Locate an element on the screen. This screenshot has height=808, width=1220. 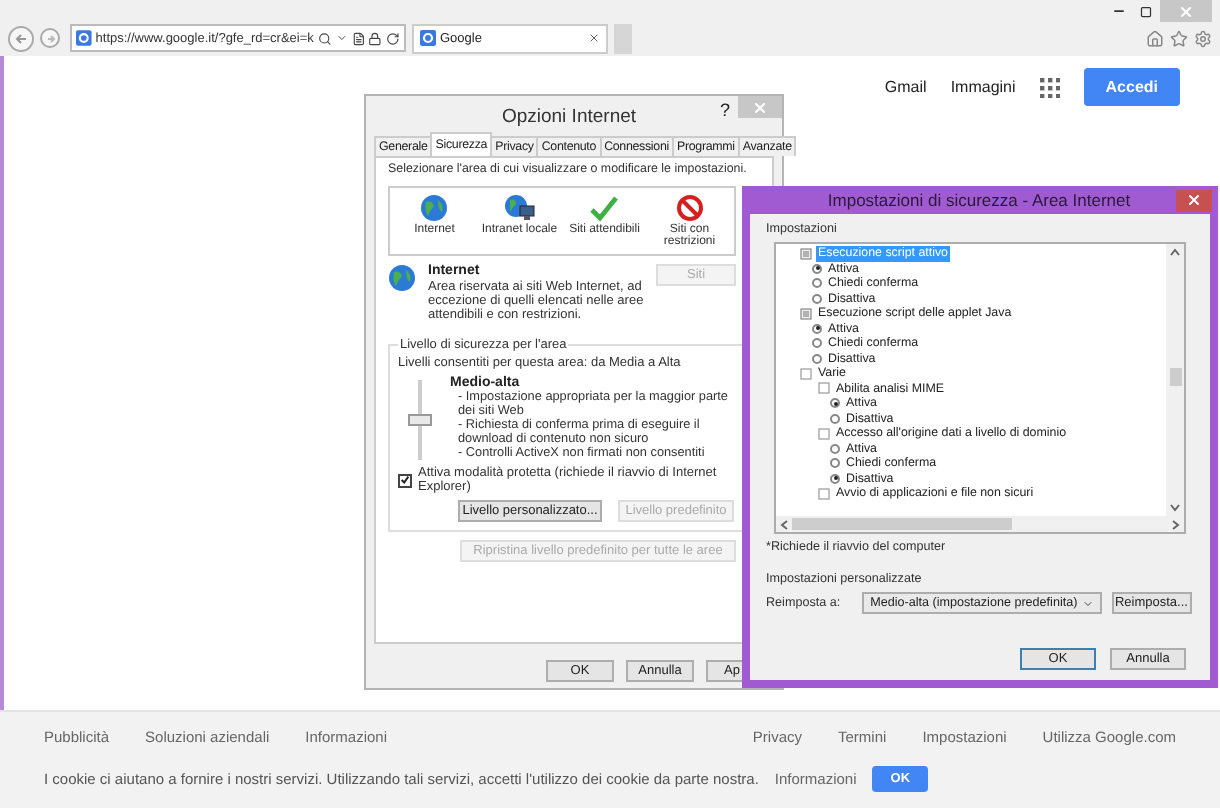
slider-thumb is located at coordinates (420, 420).